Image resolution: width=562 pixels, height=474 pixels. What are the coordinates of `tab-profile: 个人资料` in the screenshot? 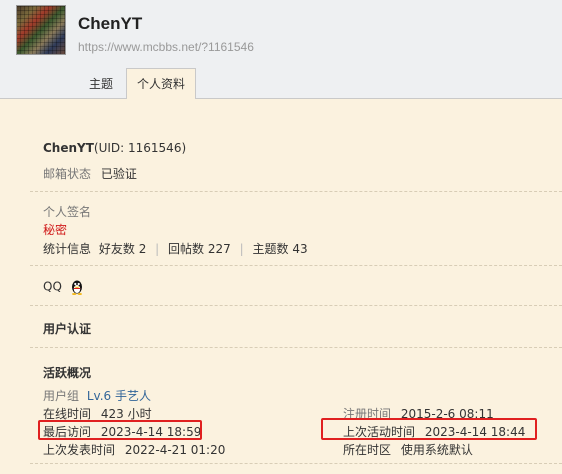 It's located at (161, 83).